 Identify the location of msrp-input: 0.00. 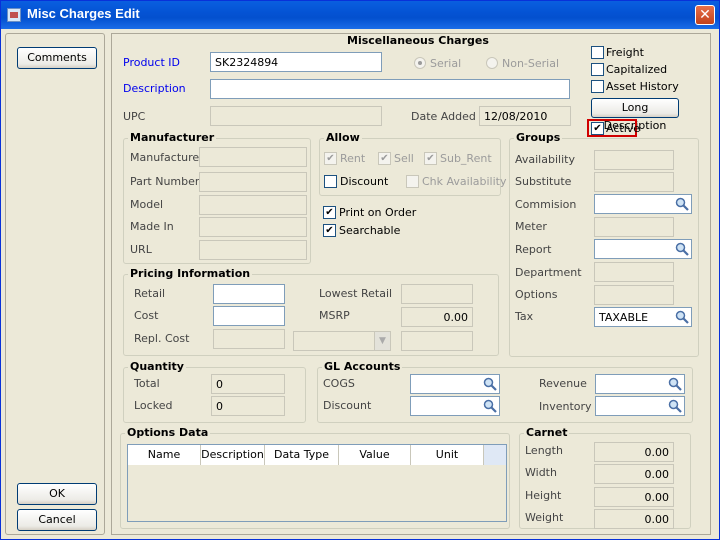
(437, 317).